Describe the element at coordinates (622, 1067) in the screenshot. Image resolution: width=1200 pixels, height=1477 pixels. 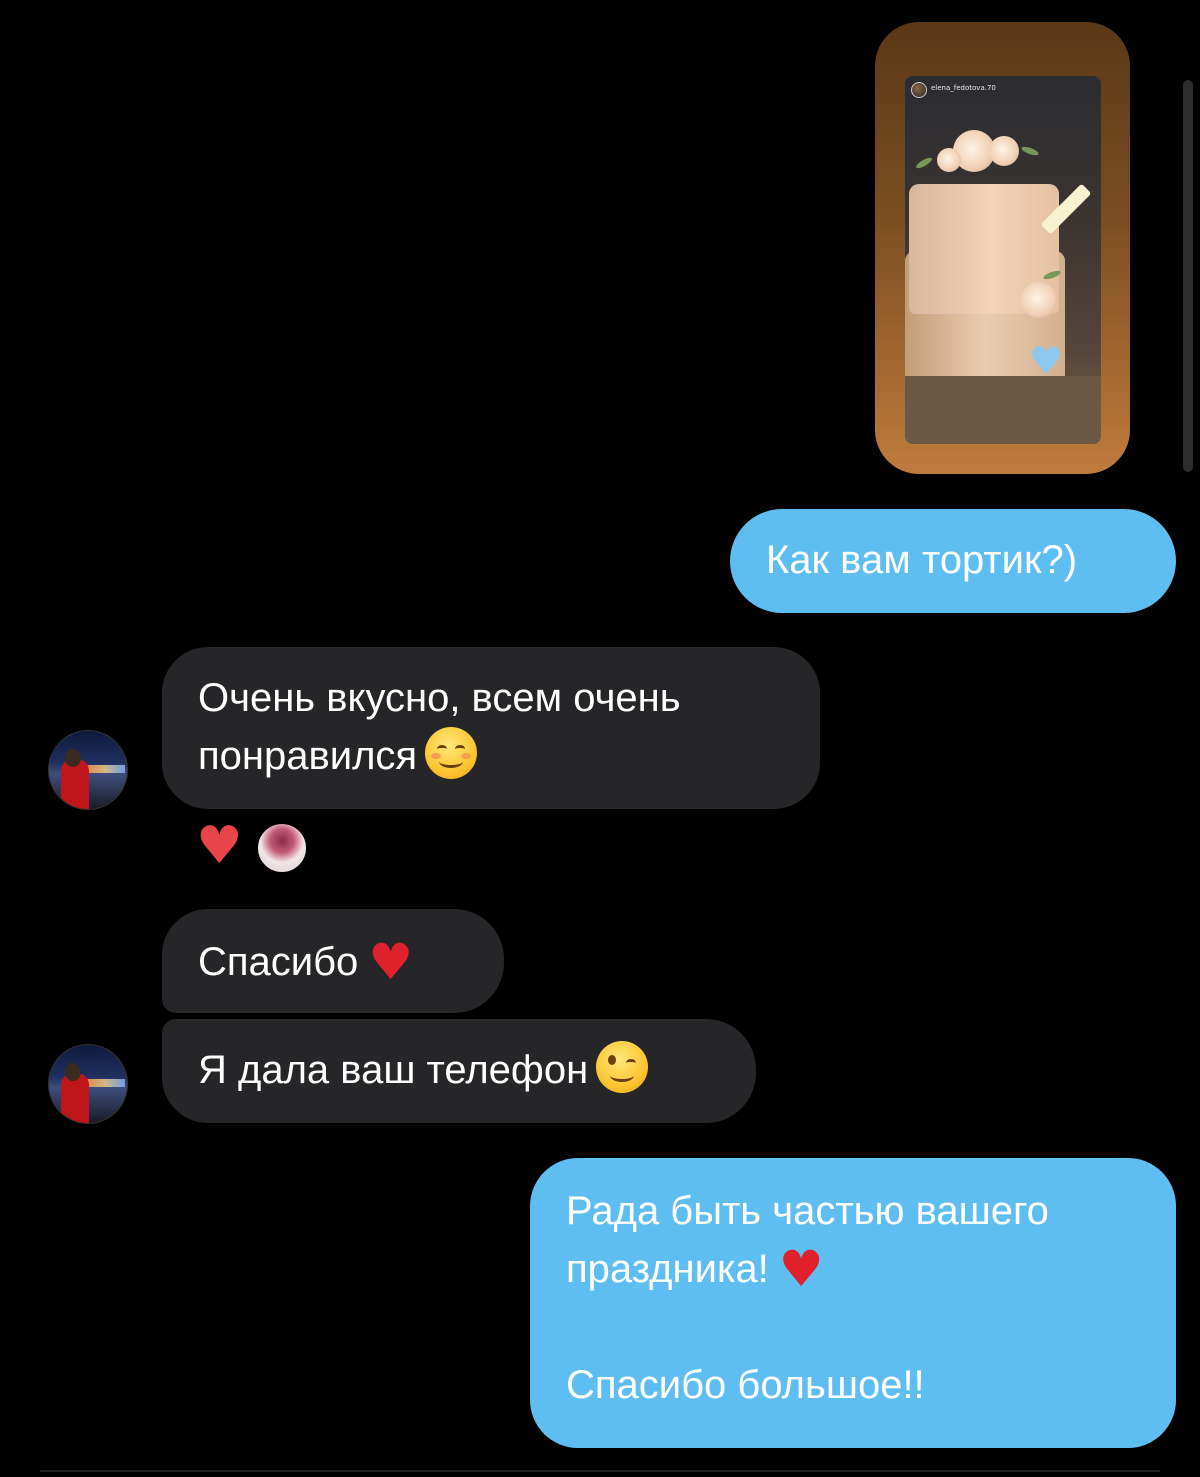
I see `winking-face-emoji-icon` at that location.